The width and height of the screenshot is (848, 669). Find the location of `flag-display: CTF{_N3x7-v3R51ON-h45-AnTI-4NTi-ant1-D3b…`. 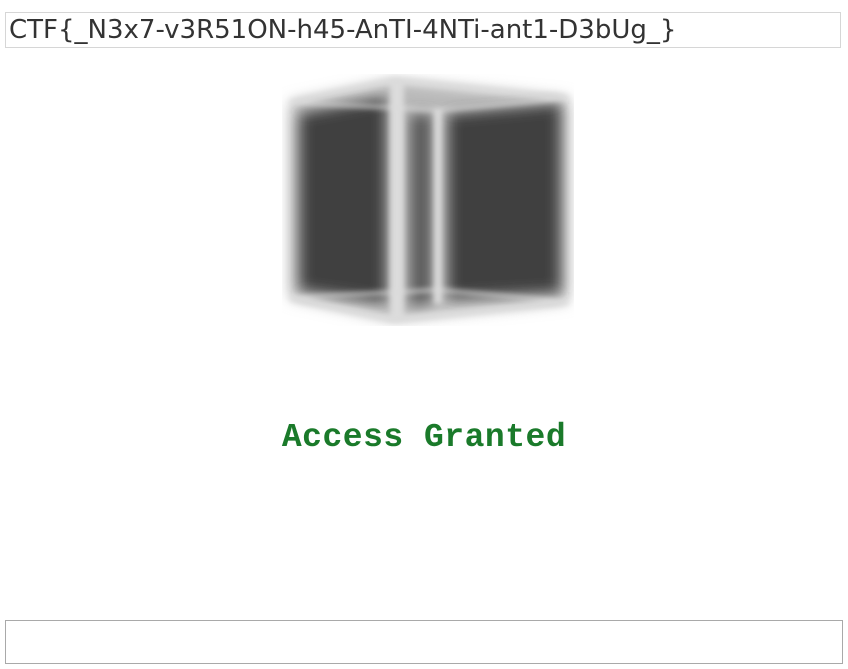

flag-display: CTF{_N3x7-v3R51ON-h45-AnTI-4NTi-ant1-D3b… is located at coordinates (423, 30).